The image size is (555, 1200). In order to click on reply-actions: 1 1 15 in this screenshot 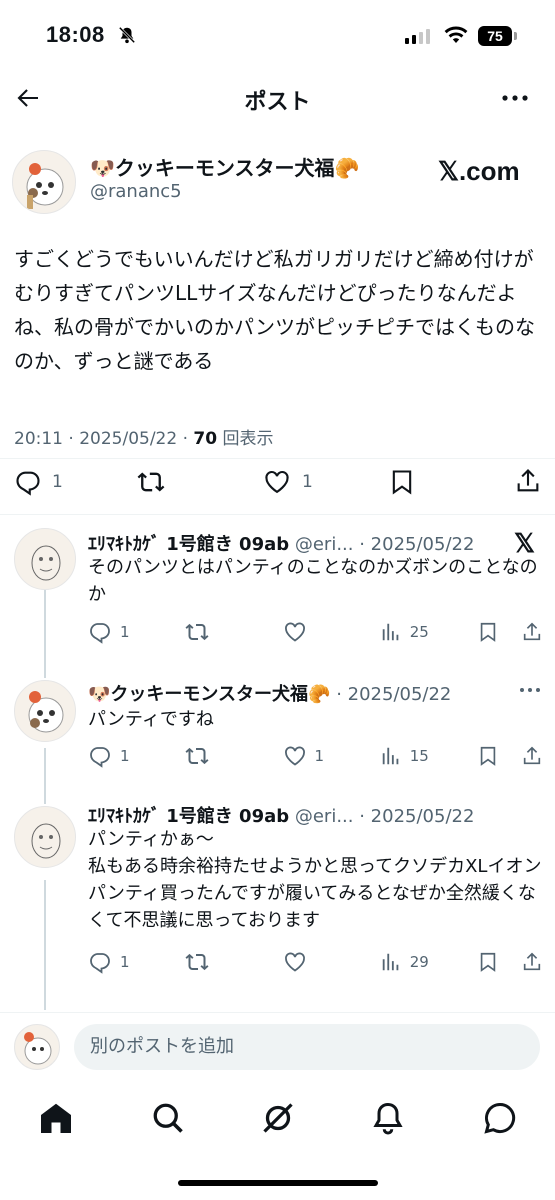, I will do `click(315, 756)`.